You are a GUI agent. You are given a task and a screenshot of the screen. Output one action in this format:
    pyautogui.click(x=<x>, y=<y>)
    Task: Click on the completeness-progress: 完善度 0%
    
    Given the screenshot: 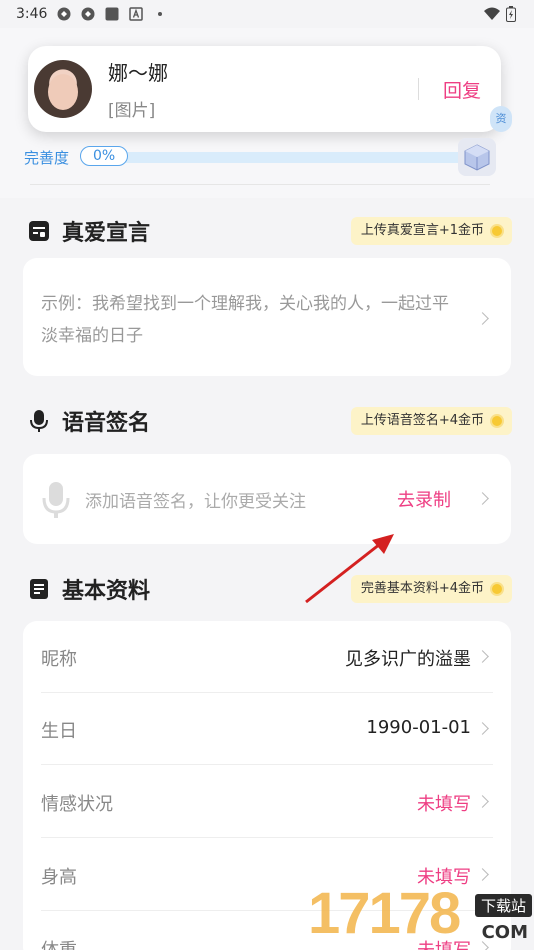 What is the action you would take?
    pyautogui.click(x=260, y=157)
    